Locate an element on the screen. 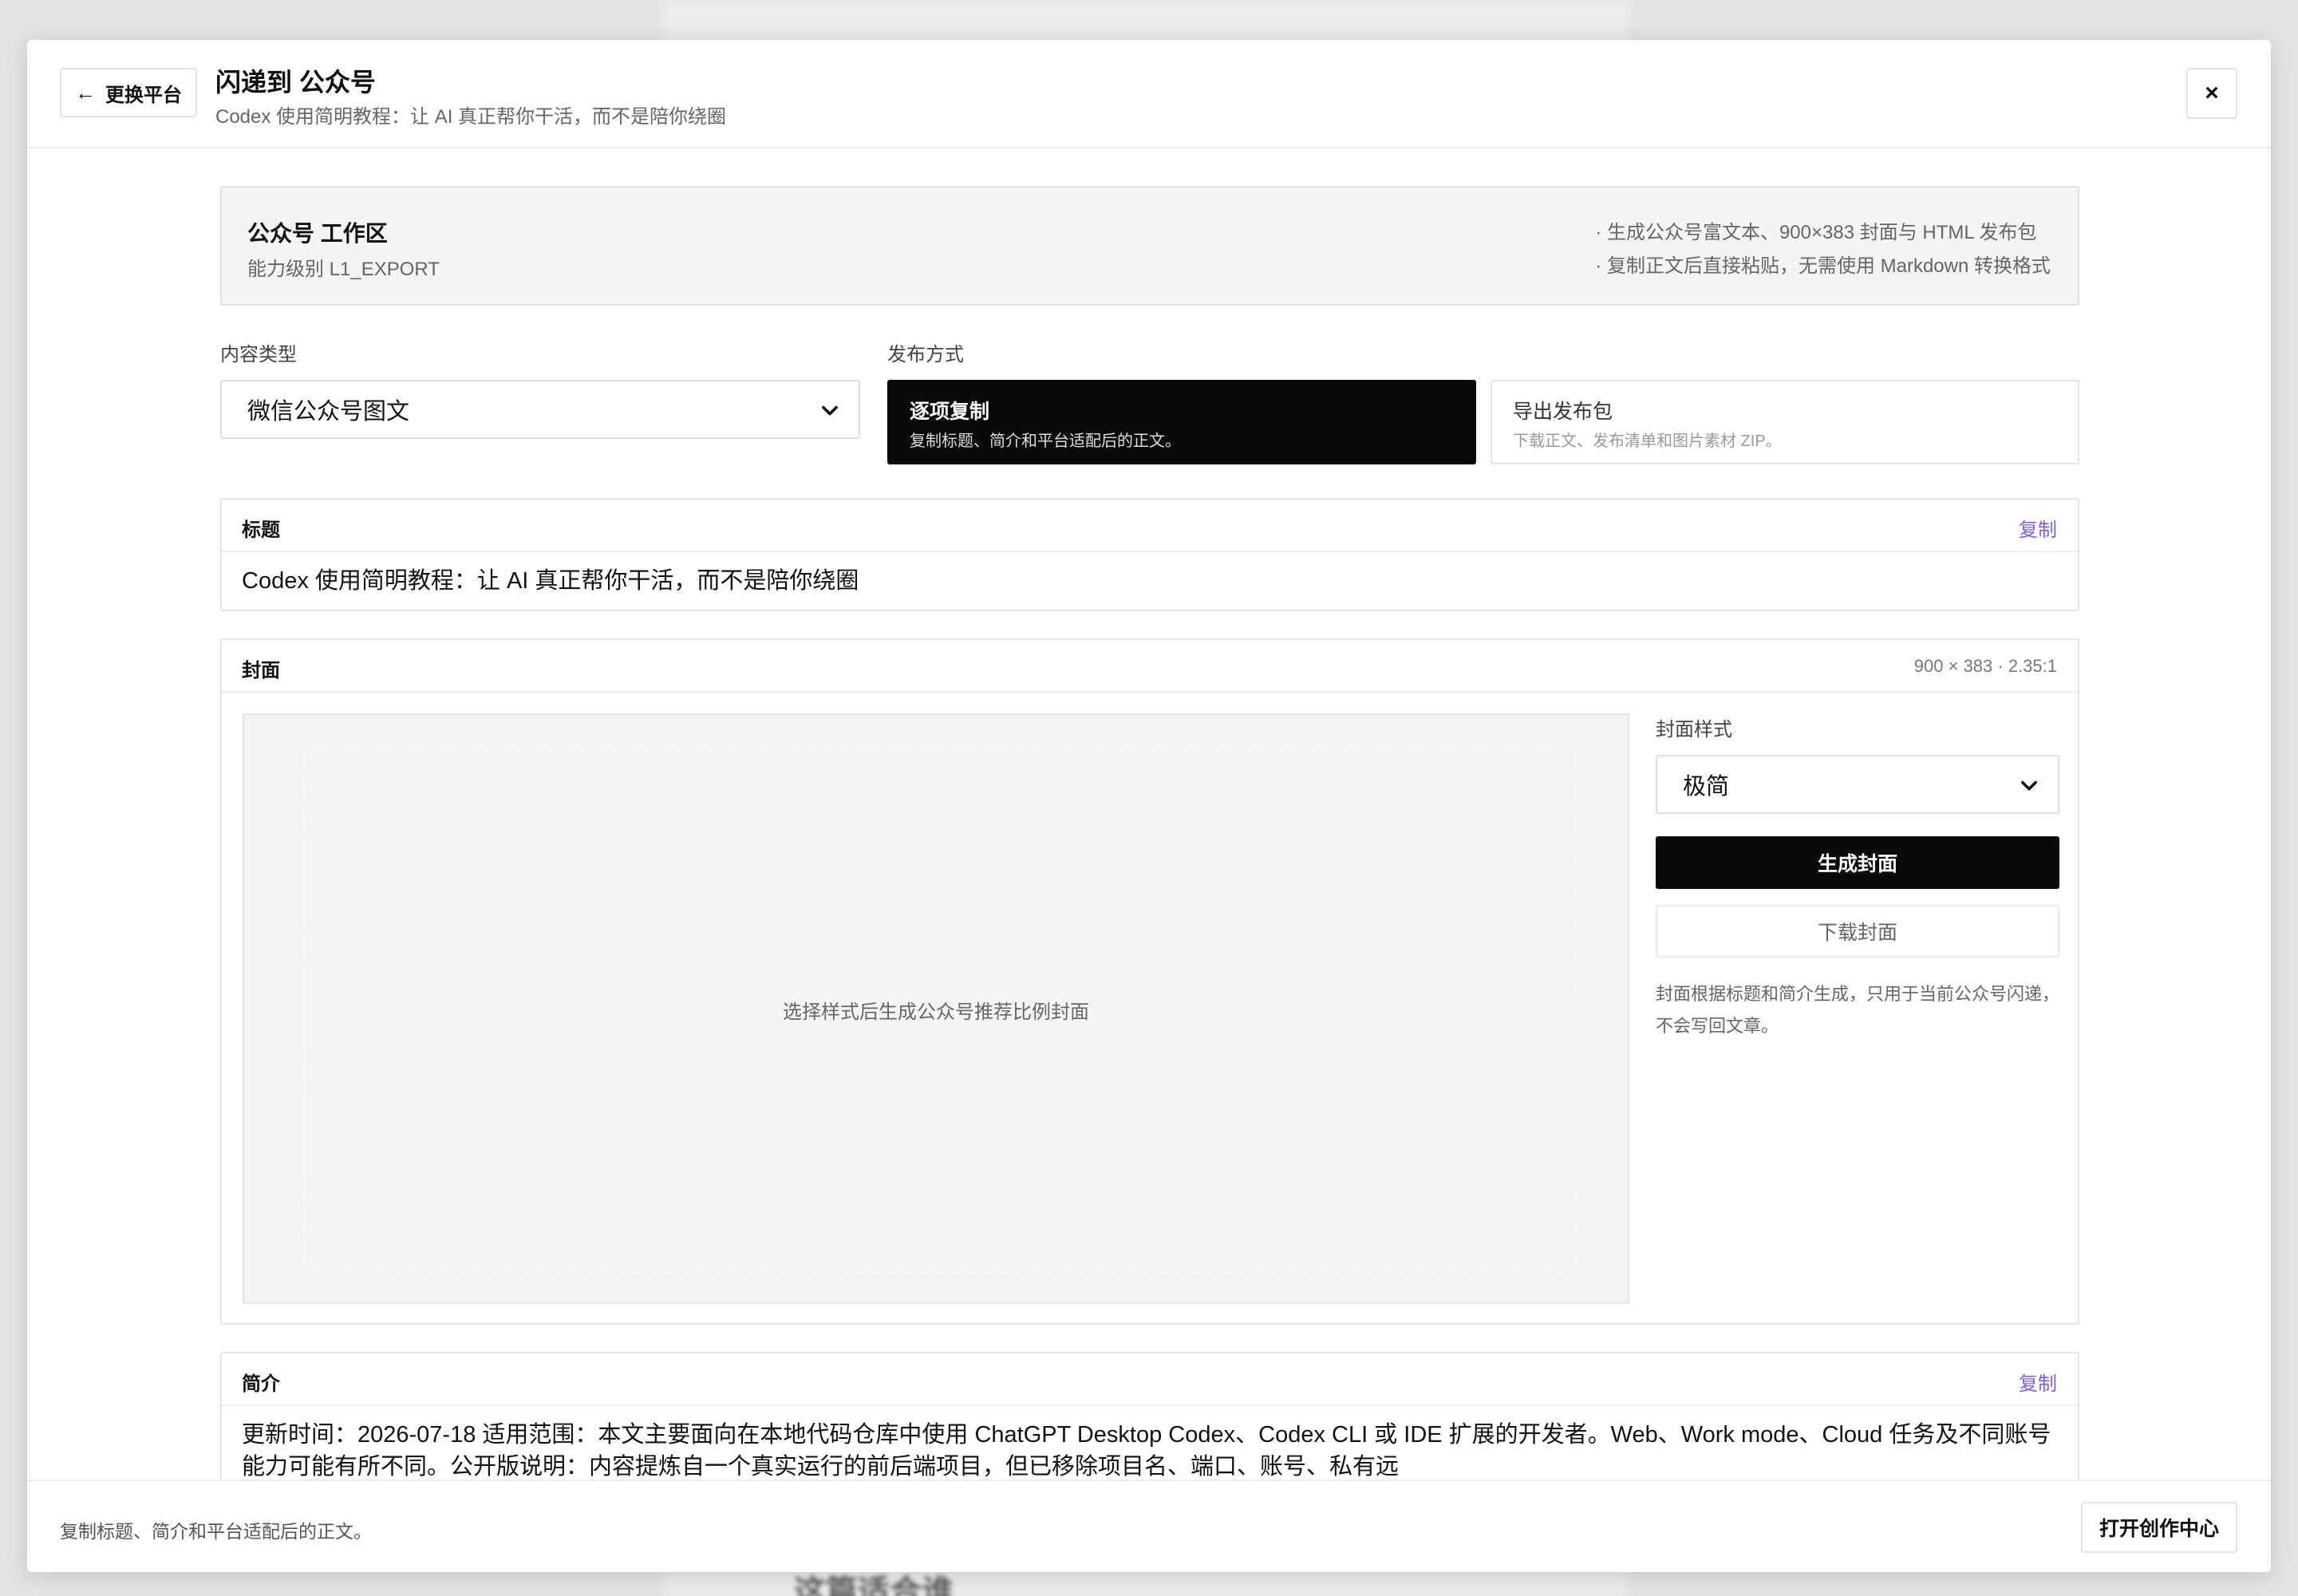  content-type-select: 微信公众号图文 is located at coordinates (540, 409).